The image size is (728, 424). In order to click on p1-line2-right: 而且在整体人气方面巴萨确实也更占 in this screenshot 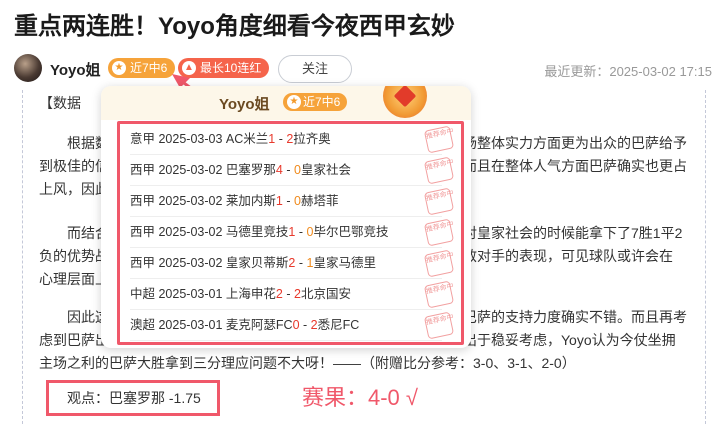, I will do `click(575, 166)`.